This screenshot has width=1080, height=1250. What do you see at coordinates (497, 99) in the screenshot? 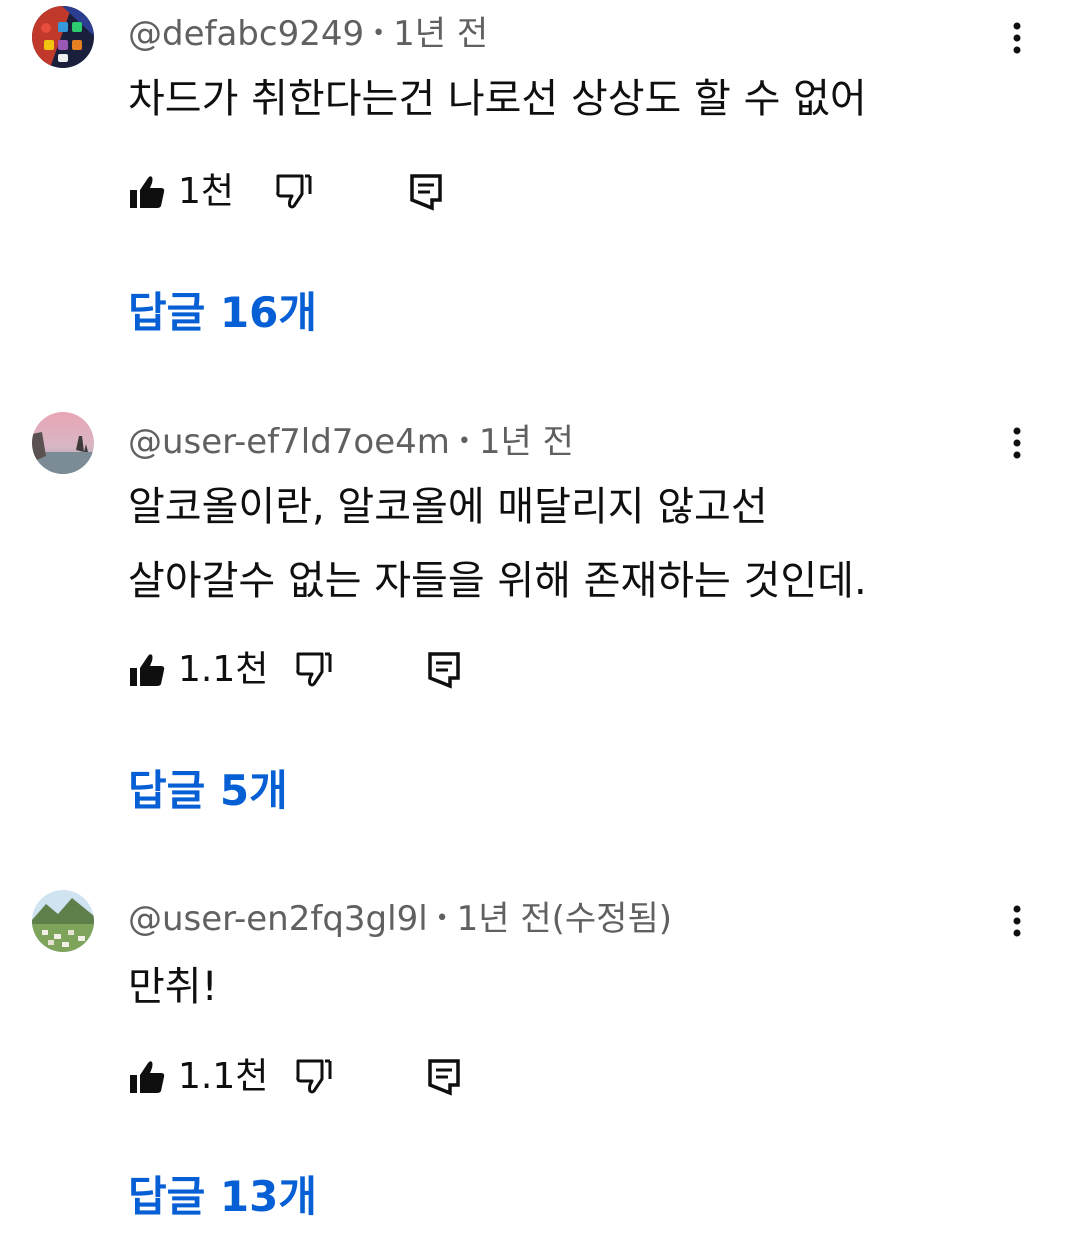
I see `comment-text: 차드가 취한다는건 나로선 상상도 할 수 없어` at bounding box center [497, 99].